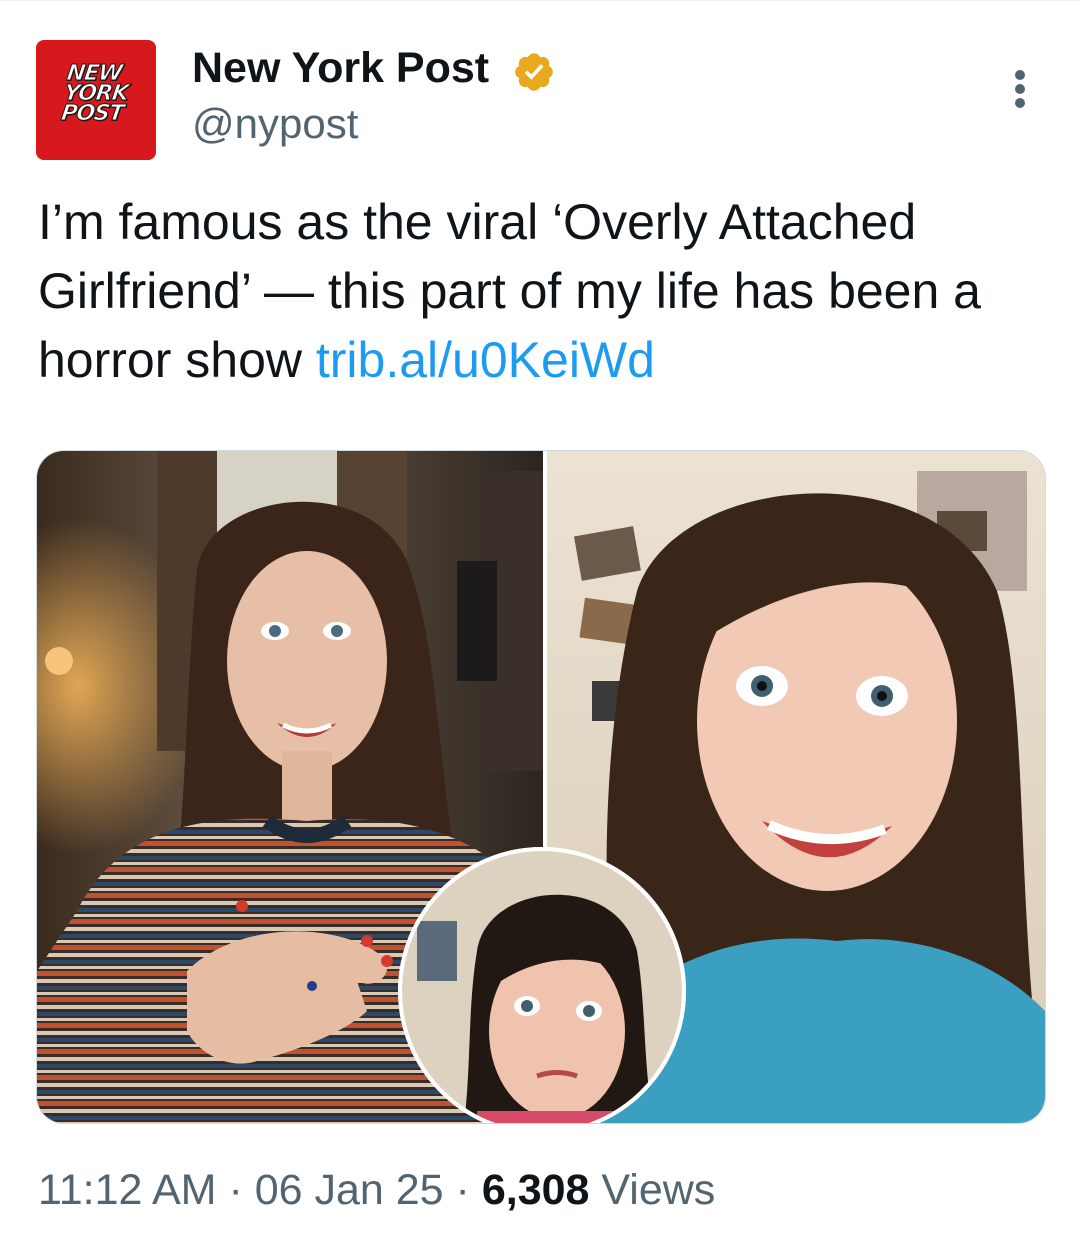 The height and width of the screenshot is (1248, 1080). What do you see at coordinates (535, 1190) in the screenshot?
I see `views-count: 6,308` at bounding box center [535, 1190].